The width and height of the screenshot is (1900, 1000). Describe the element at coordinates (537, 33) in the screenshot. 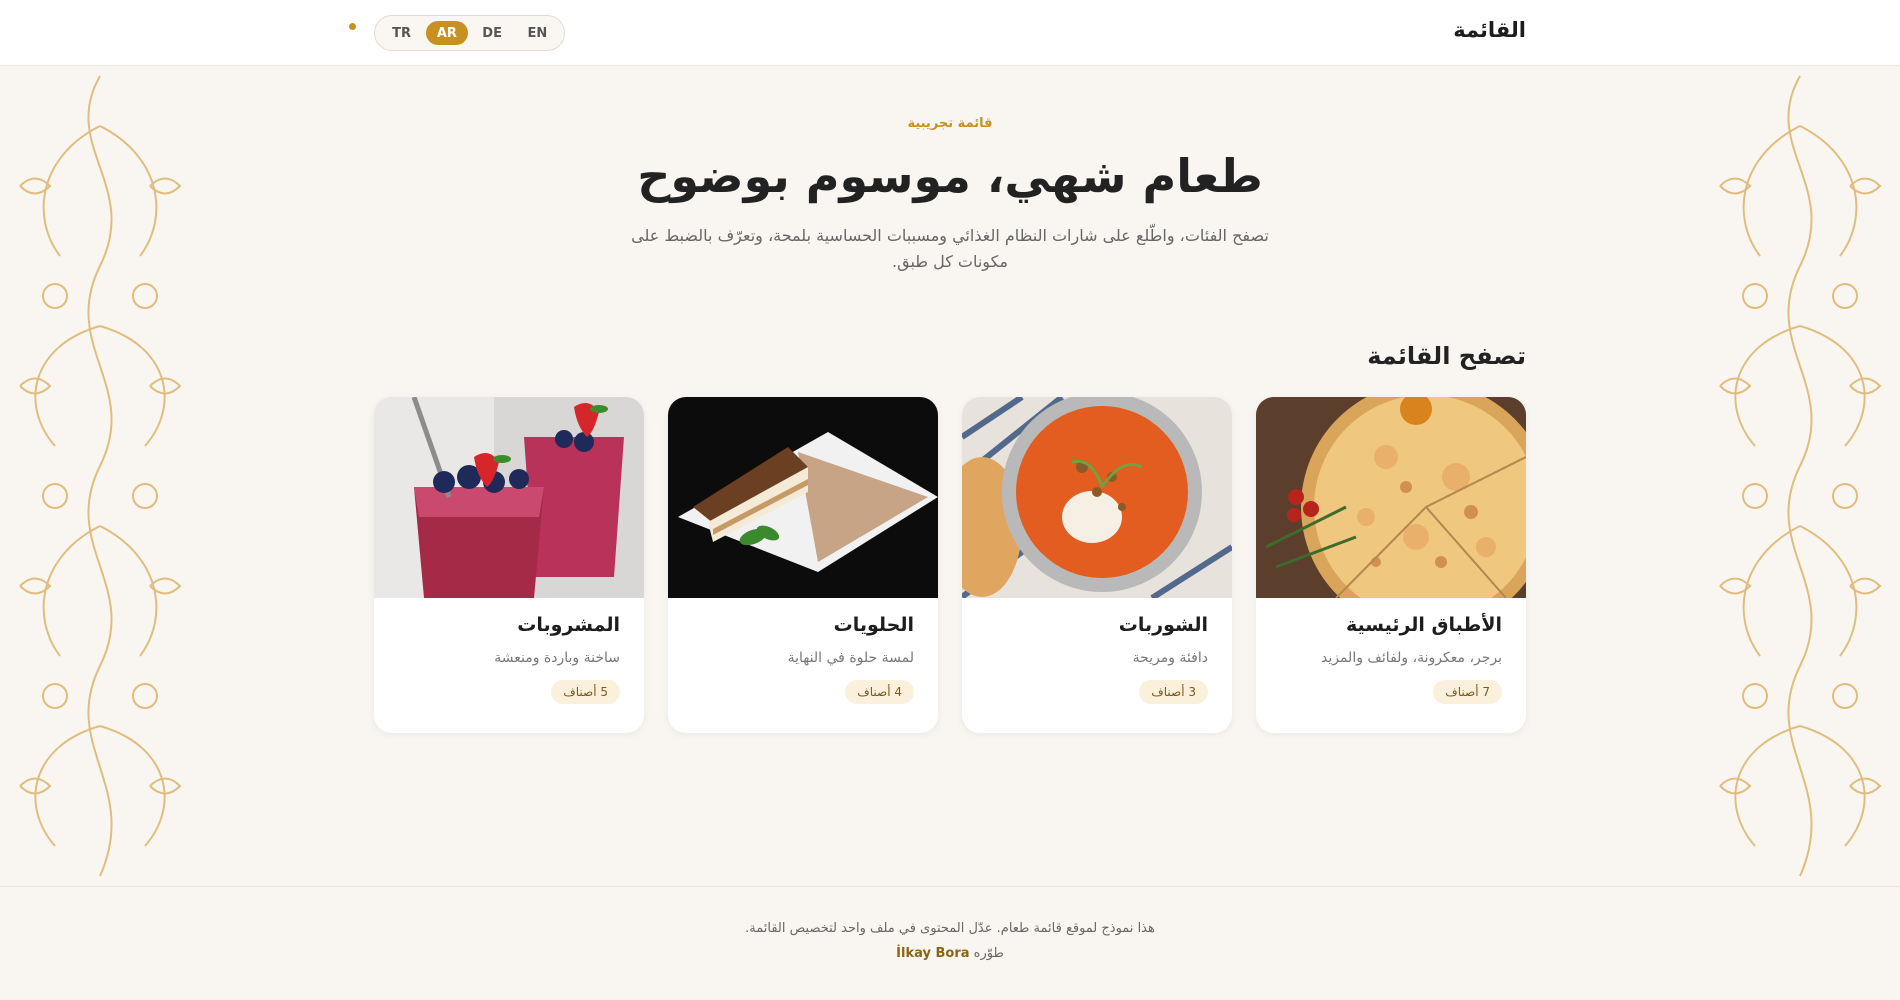

I see `lang-button-en: EN` at that location.